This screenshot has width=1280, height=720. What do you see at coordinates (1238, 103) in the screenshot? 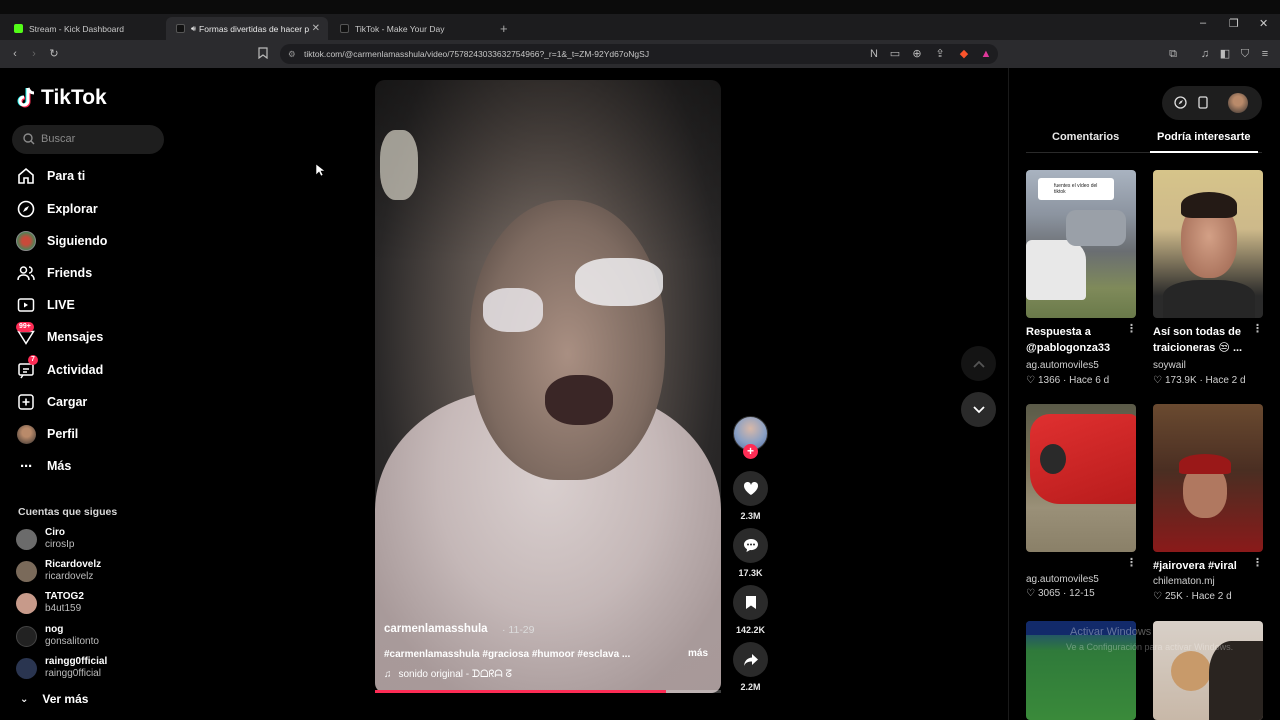
I see `user-avatar` at bounding box center [1238, 103].